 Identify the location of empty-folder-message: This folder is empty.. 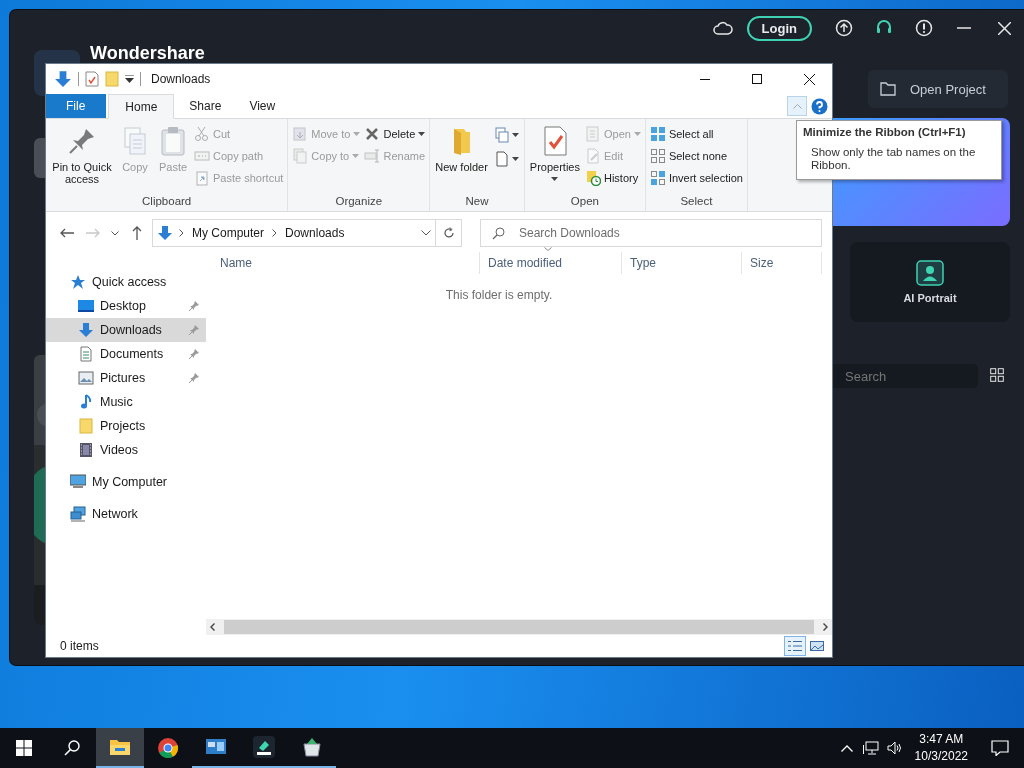
(499, 295).